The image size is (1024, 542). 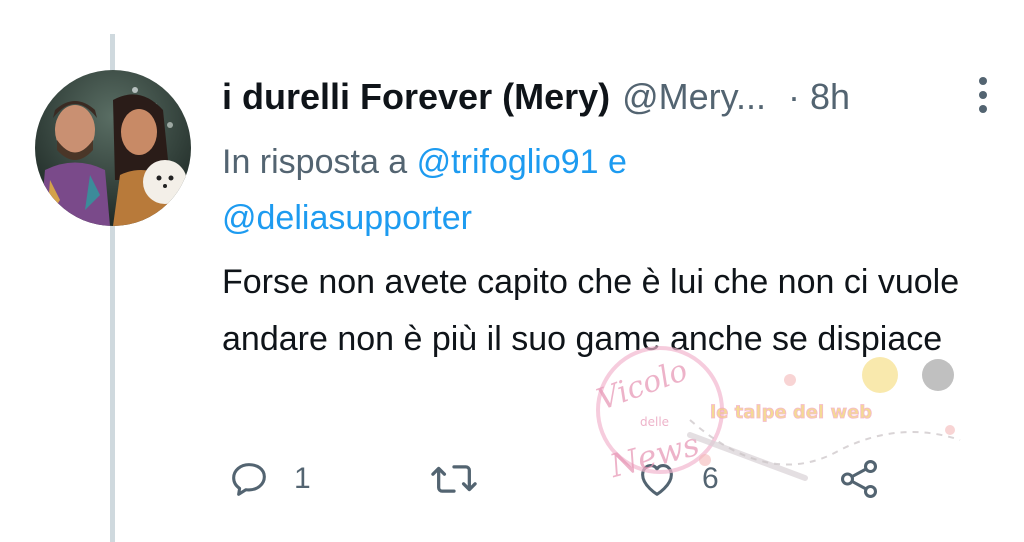 I want to click on share-icon, so click(x=859, y=479).